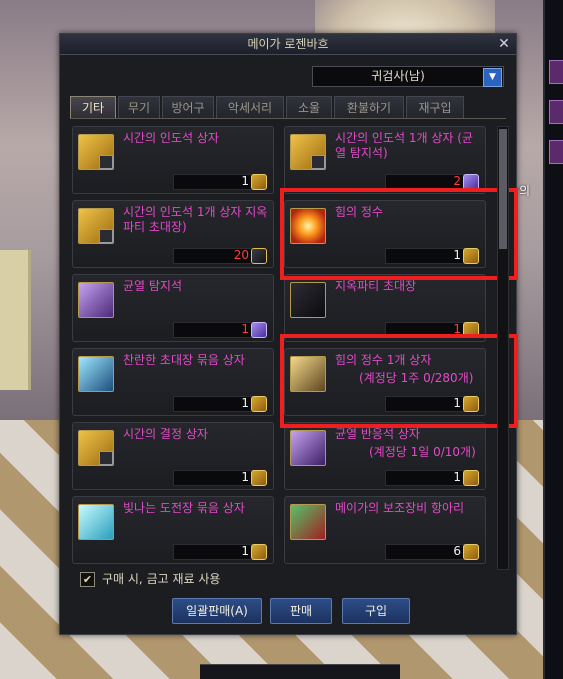  I want to click on buy-button: 구입, so click(376, 611).